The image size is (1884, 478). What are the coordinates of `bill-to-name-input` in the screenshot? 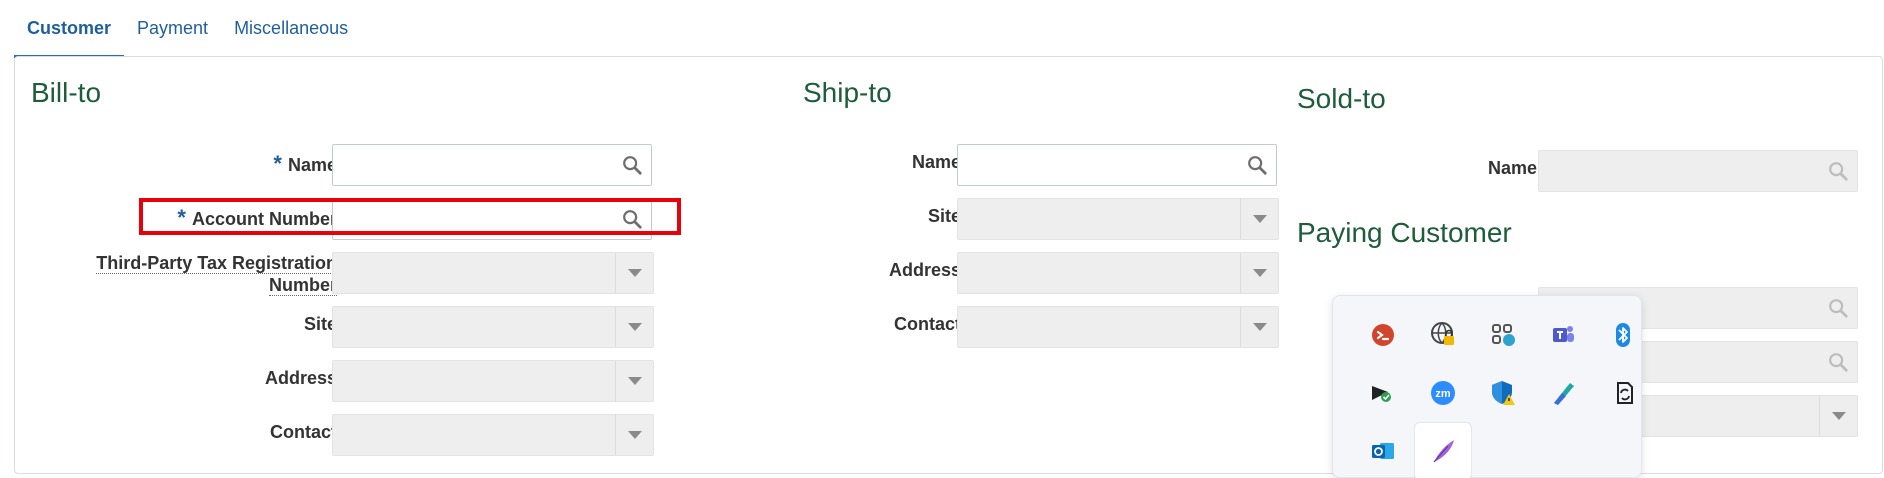 It's located at (492, 165).